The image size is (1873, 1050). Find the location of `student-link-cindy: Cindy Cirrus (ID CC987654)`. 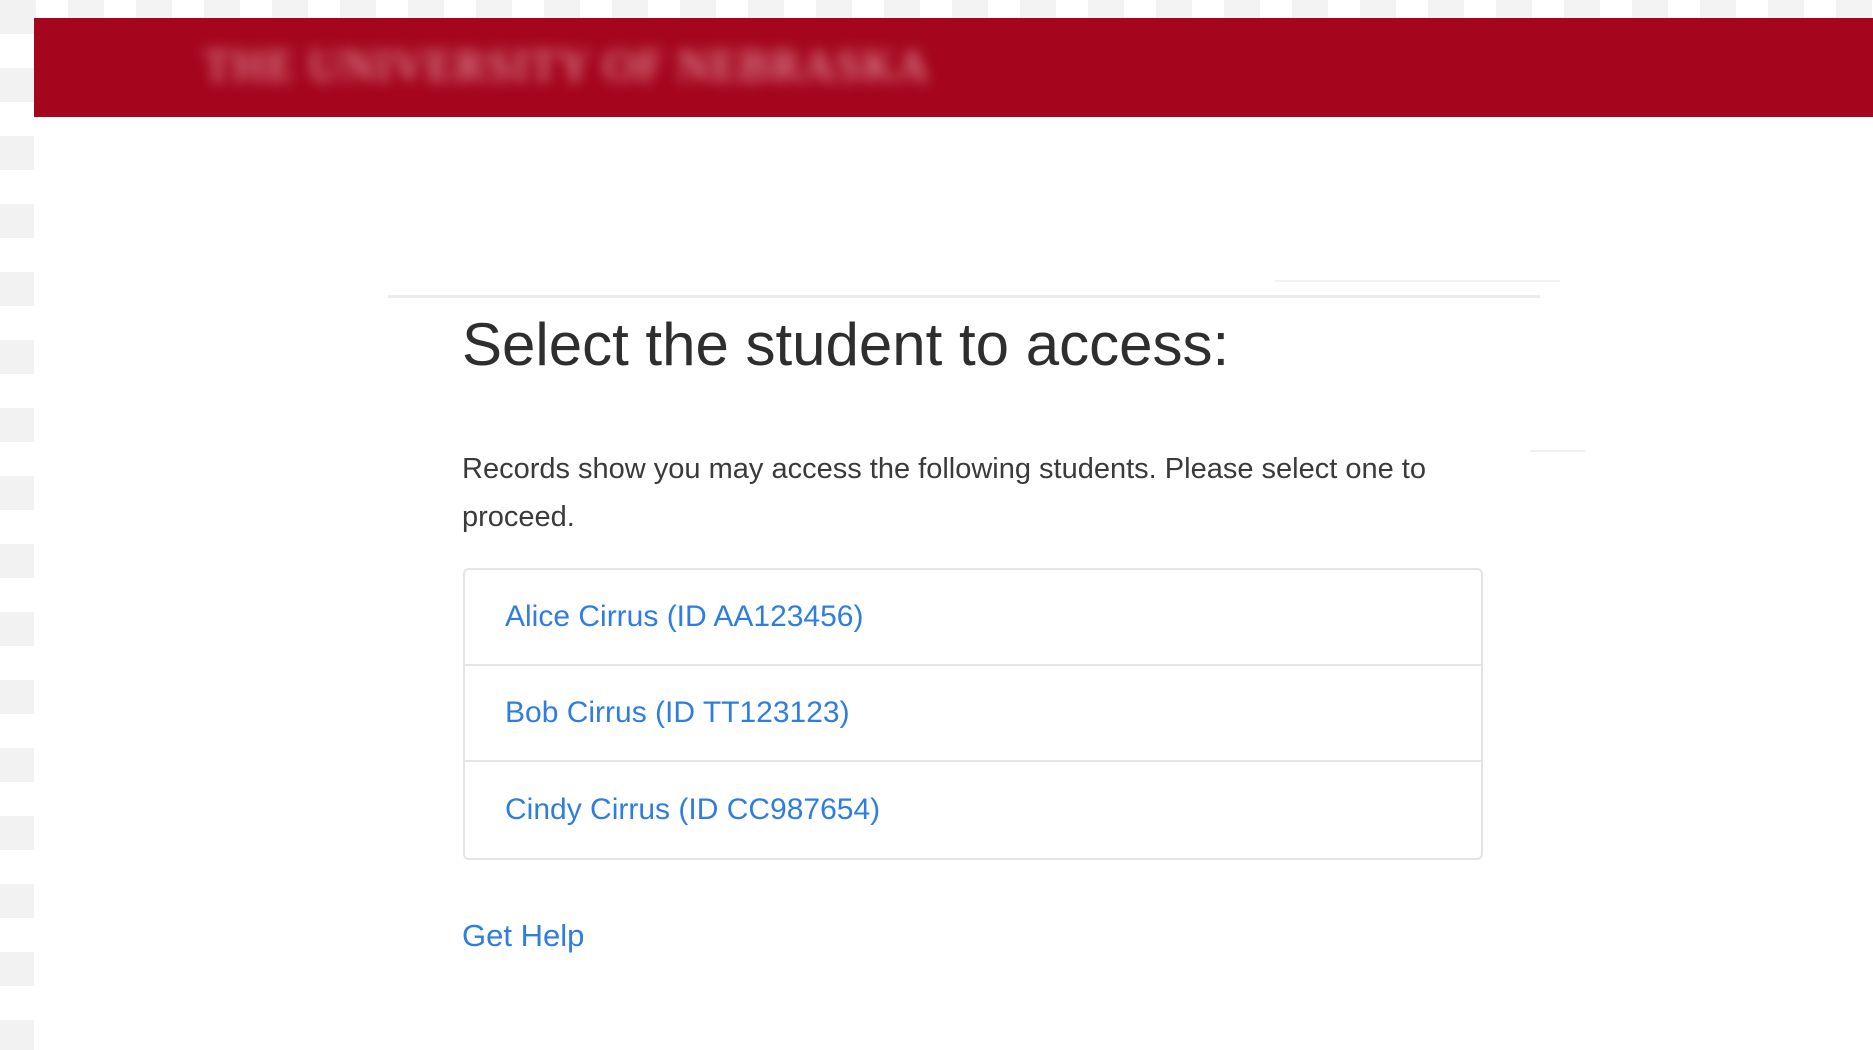

student-link-cindy: Cindy Cirrus (ID CC987654) is located at coordinates (692, 810).